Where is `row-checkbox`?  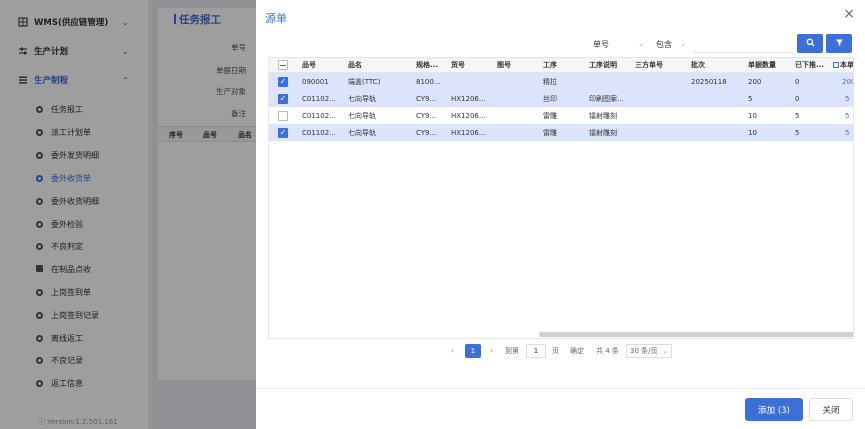
row-checkbox is located at coordinates (283, 115).